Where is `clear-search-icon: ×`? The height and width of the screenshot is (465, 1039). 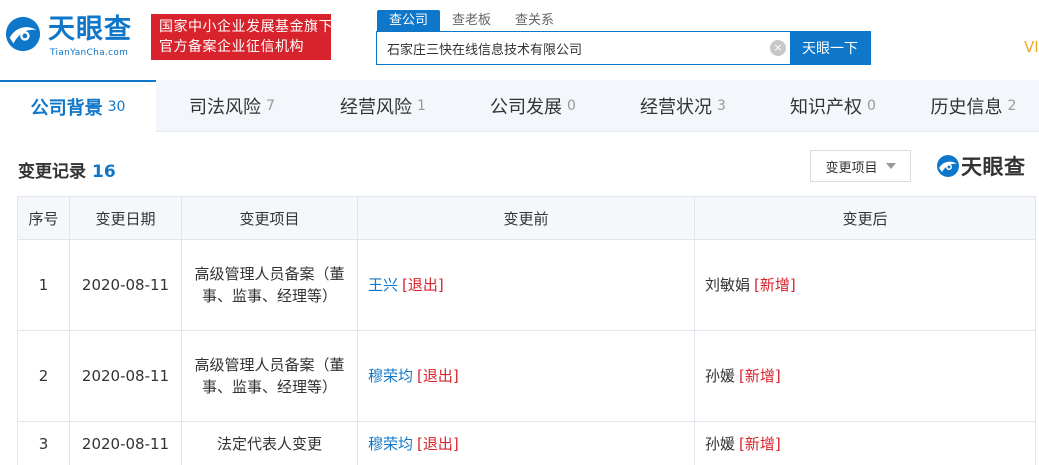 clear-search-icon: × is located at coordinates (778, 48).